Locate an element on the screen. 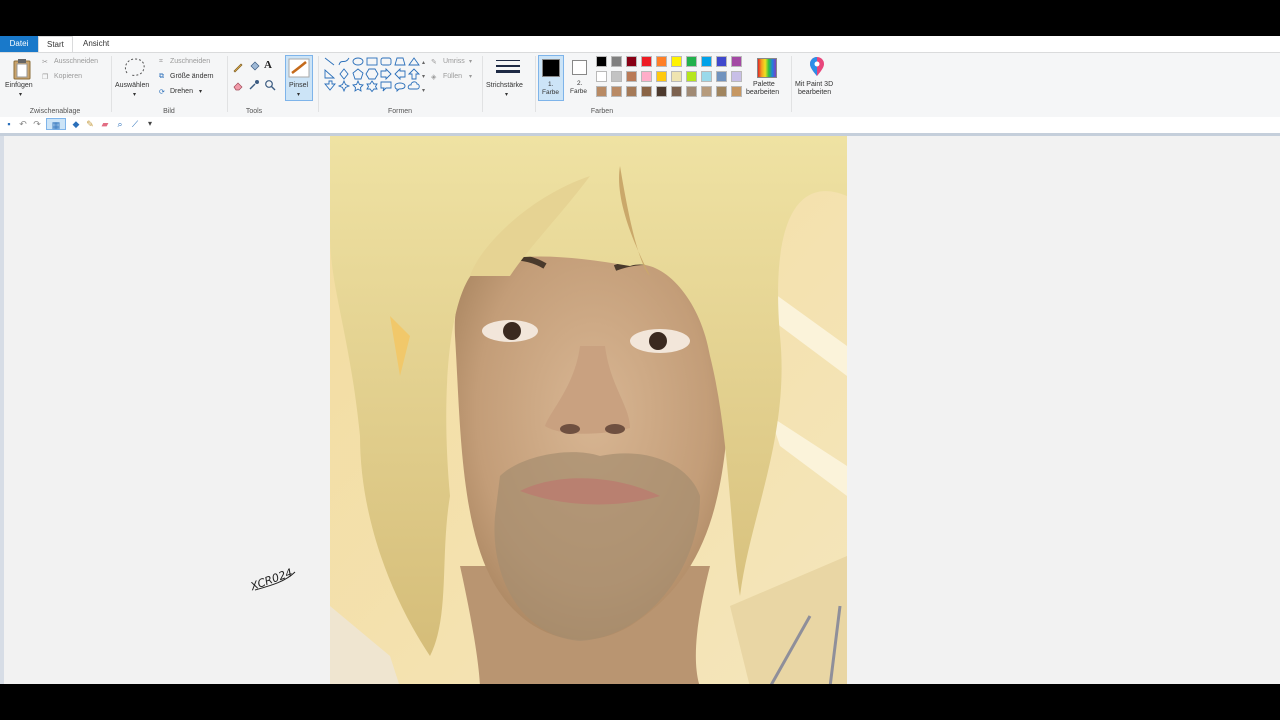  color-picker-icon: ⟋ is located at coordinates (135, 124).